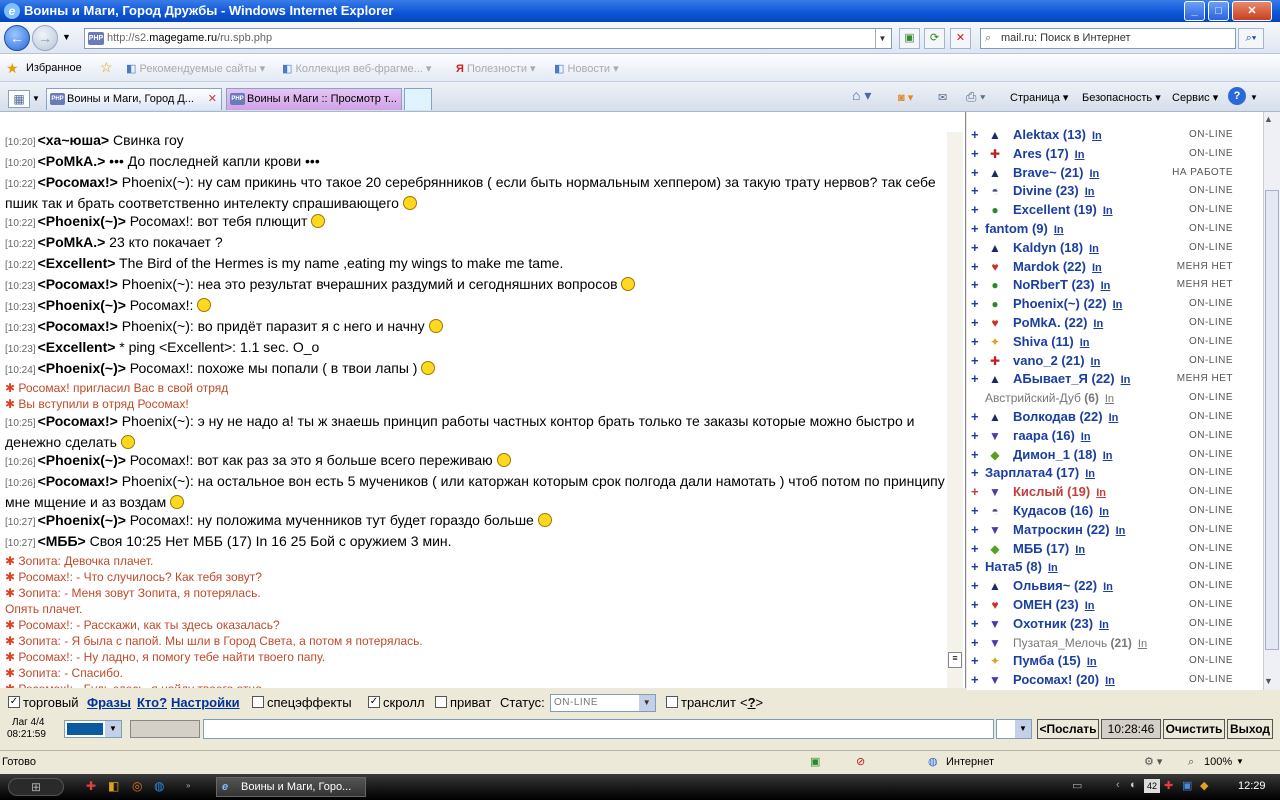  Describe the element at coordinates (1115, 210) in the screenshot. I see `user-row: + ● Excellent (19) In ON-LINE` at that location.